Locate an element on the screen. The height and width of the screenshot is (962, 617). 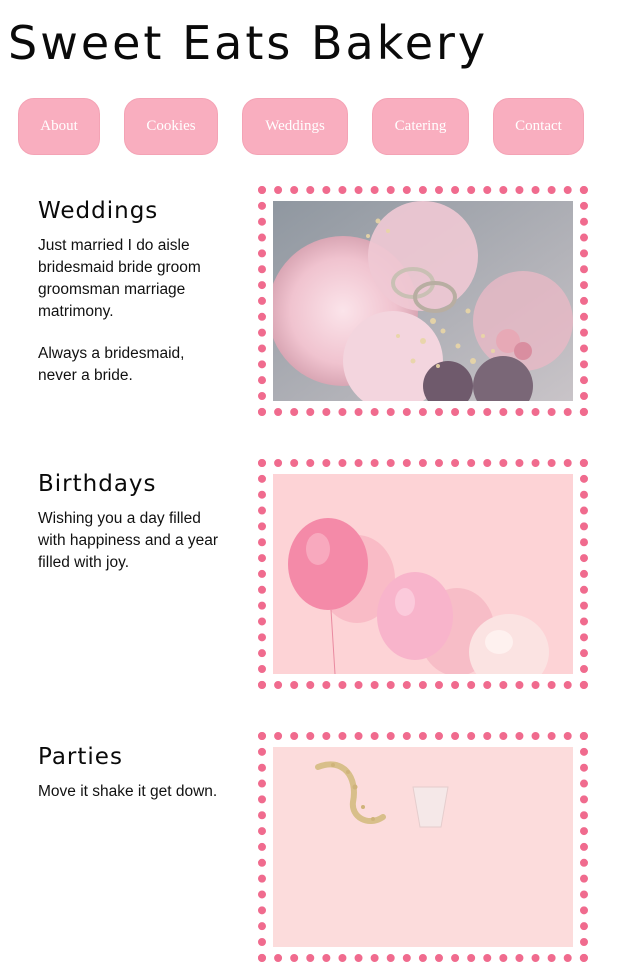
section-heading: Weddings is located at coordinates (98, 211).